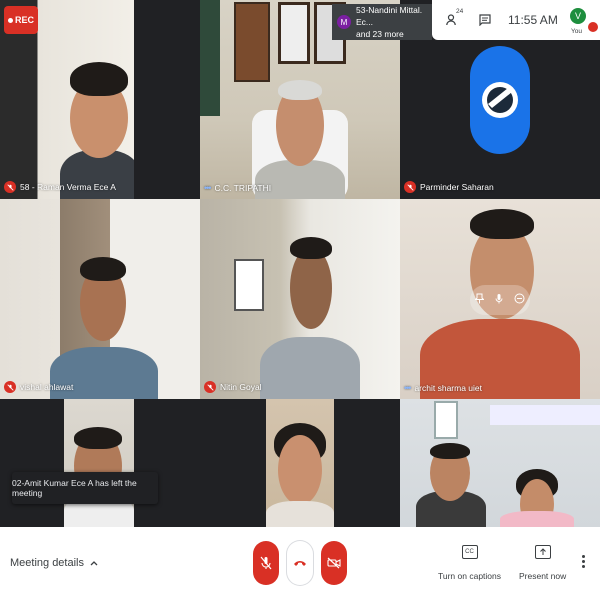 This screenshot has width=600, height=600. I want to click on participants-summary: 53-Nandini Mittal. Ec... and 23 more, so click(394, 22).